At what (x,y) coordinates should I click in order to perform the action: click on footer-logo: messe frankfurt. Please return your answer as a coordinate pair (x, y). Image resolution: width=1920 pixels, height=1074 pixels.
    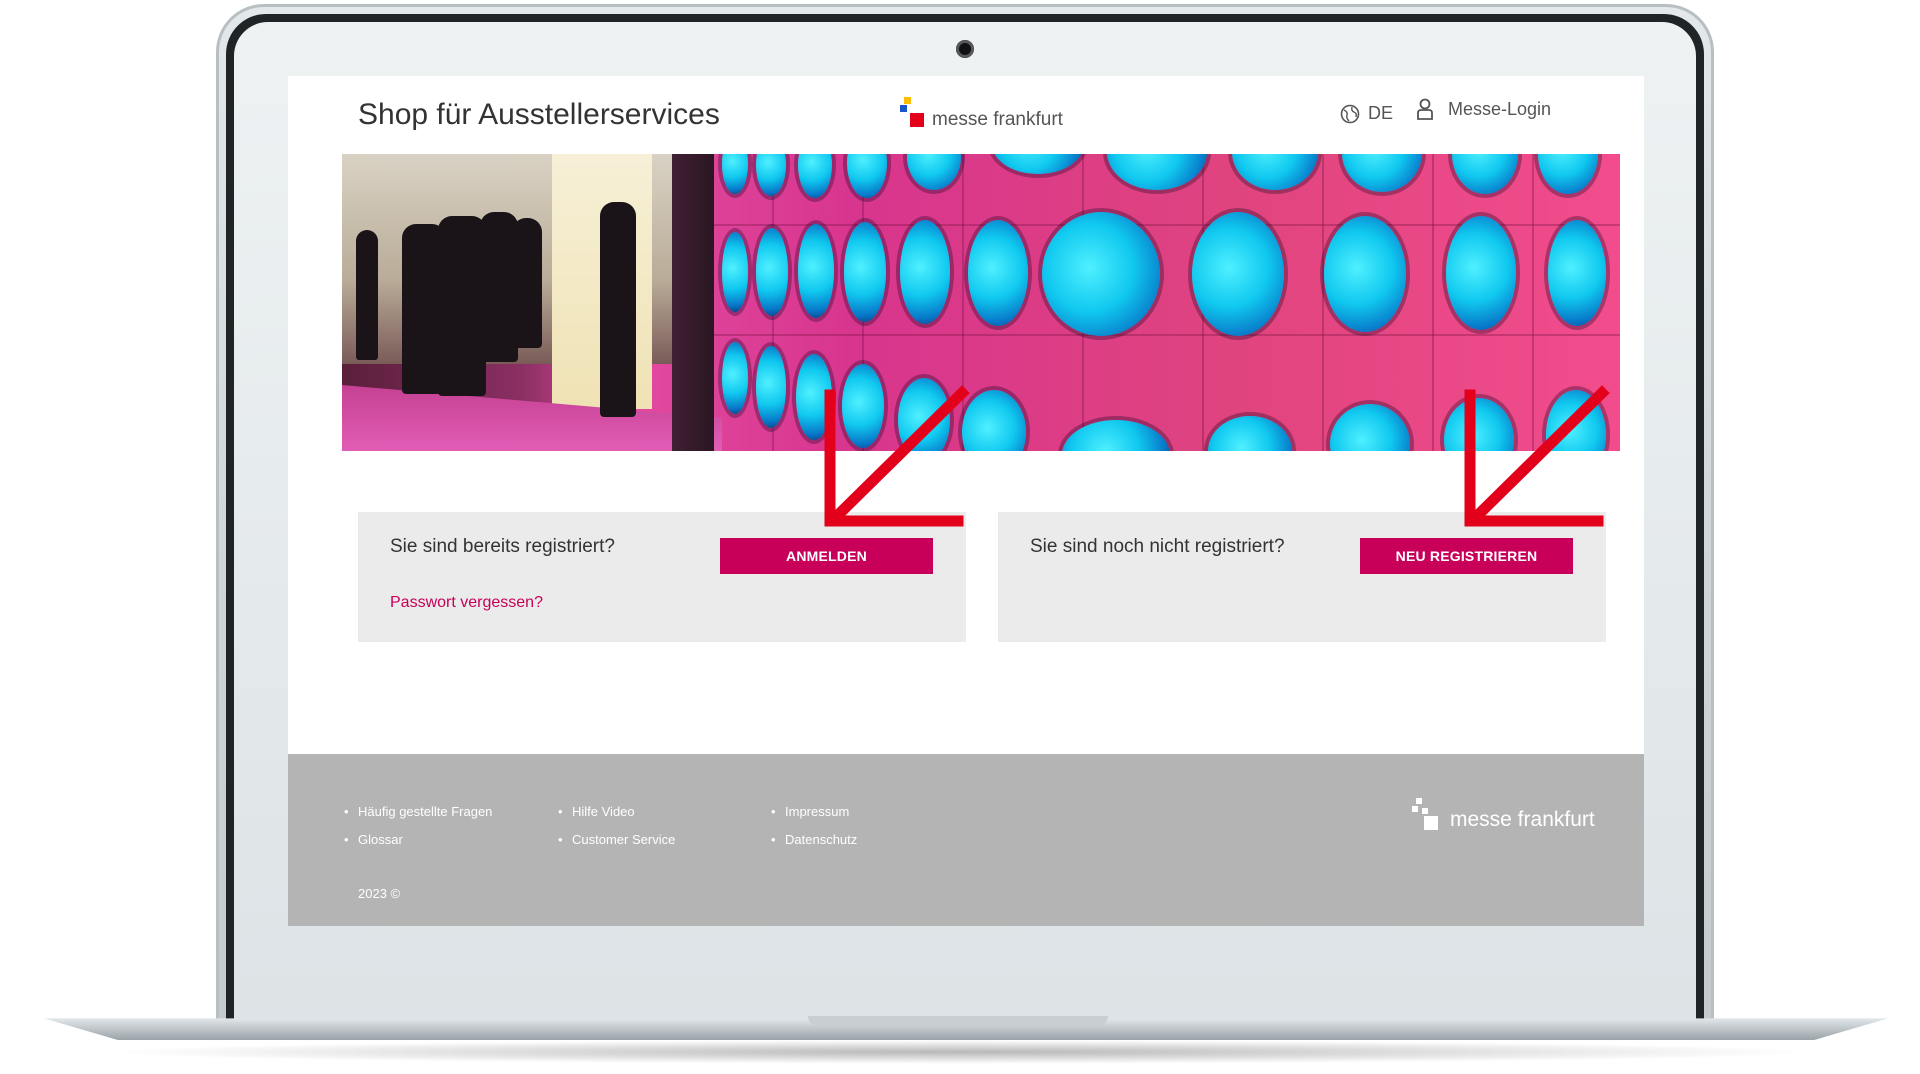
    Looking at the image, I should click on (1503, 816).